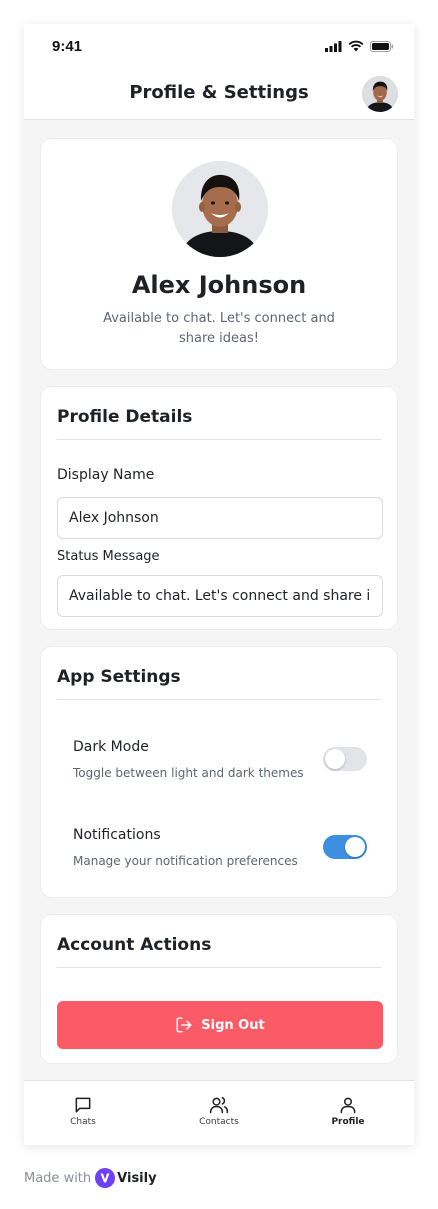 The image size is (438, 1209). Describe the element at coordinates (119, 677) in the screenshot. I see `section-title-app-settings: App Settings` at that location.